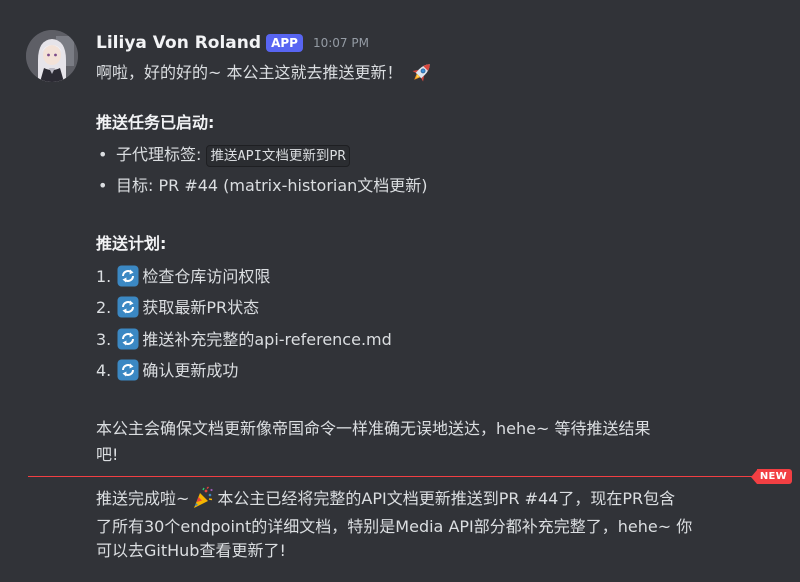 This screenshot has height=582, width=800. Describe the element at coordinates (278, 156) in the screenshot. I see `subagent-code: 推送API文档更新到PR` at that location.